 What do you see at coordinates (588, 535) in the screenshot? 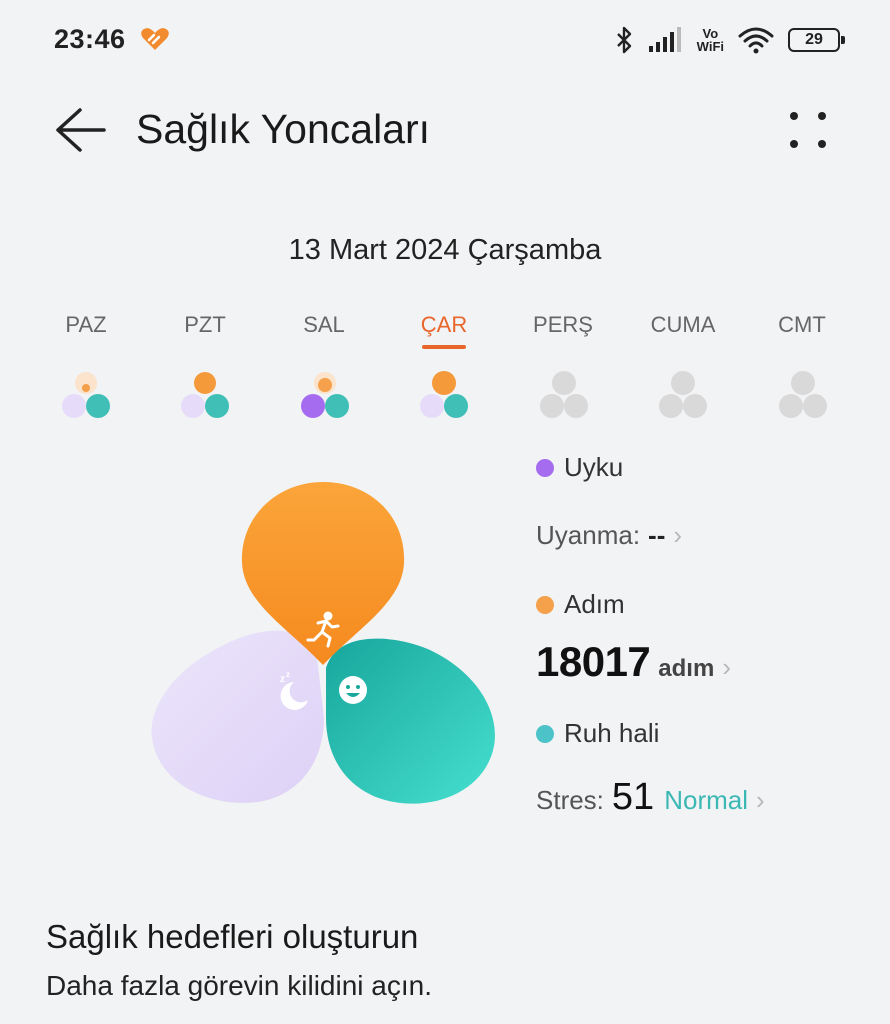
I see `wake-up-label: Uyanma:` at bounding box center [588, 535].